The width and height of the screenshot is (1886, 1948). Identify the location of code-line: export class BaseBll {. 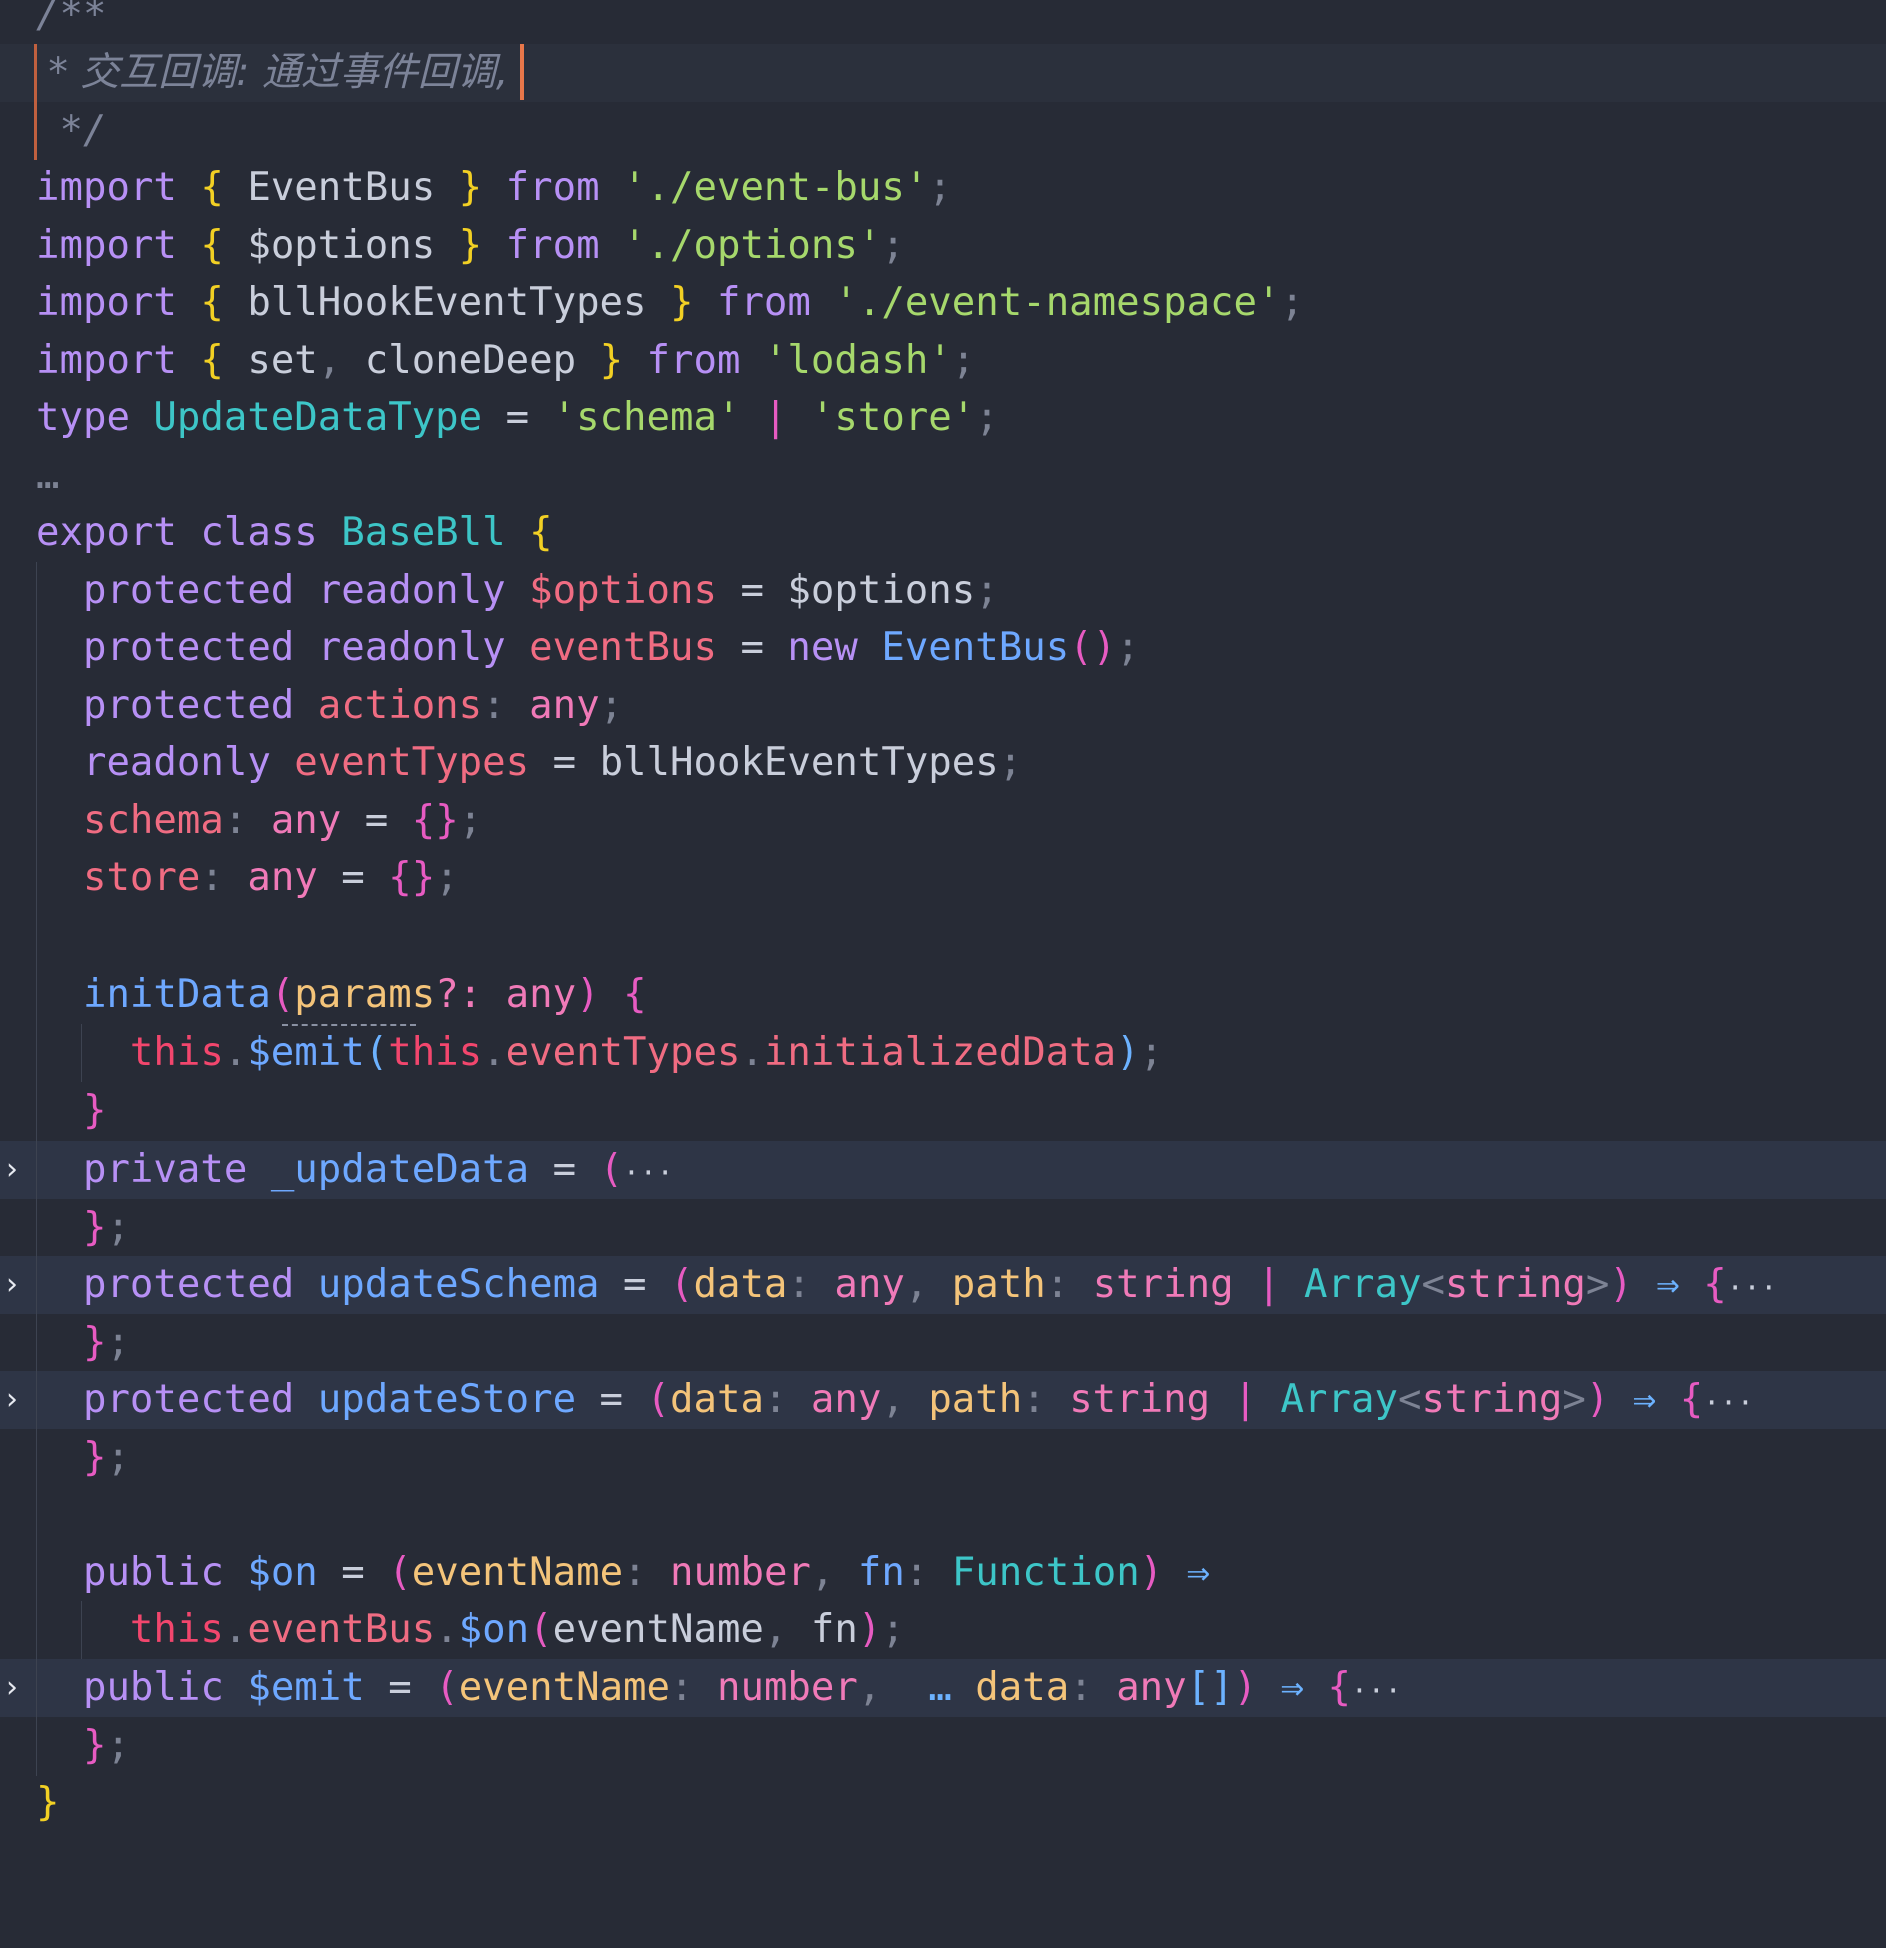
(943, 533).